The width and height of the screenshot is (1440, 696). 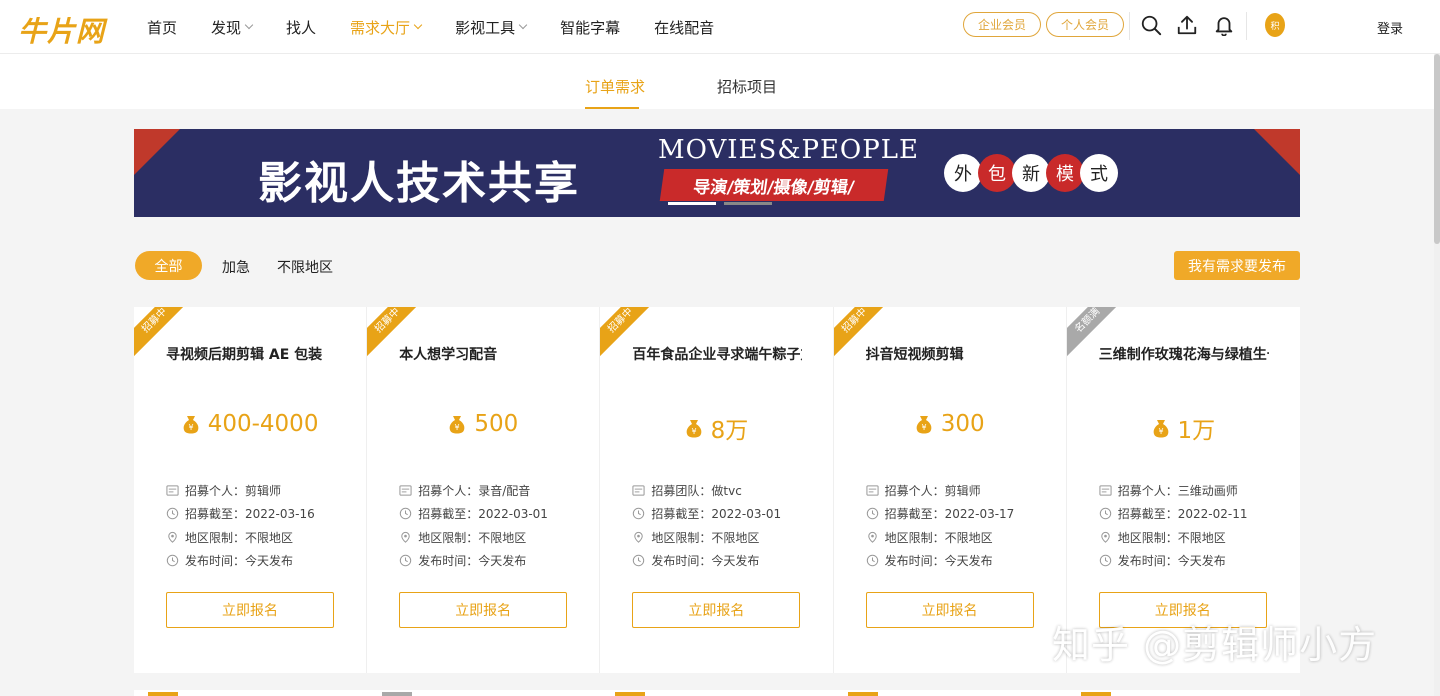 I want to click on card-price: ¥500, so click(x=483, y=424).